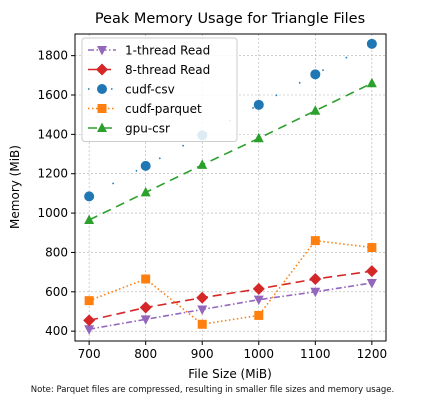  What do you see at coordinates (147, 129) in the screenshot?
I see `legend-label: gpu-csr` at bounding box center [147, 129].